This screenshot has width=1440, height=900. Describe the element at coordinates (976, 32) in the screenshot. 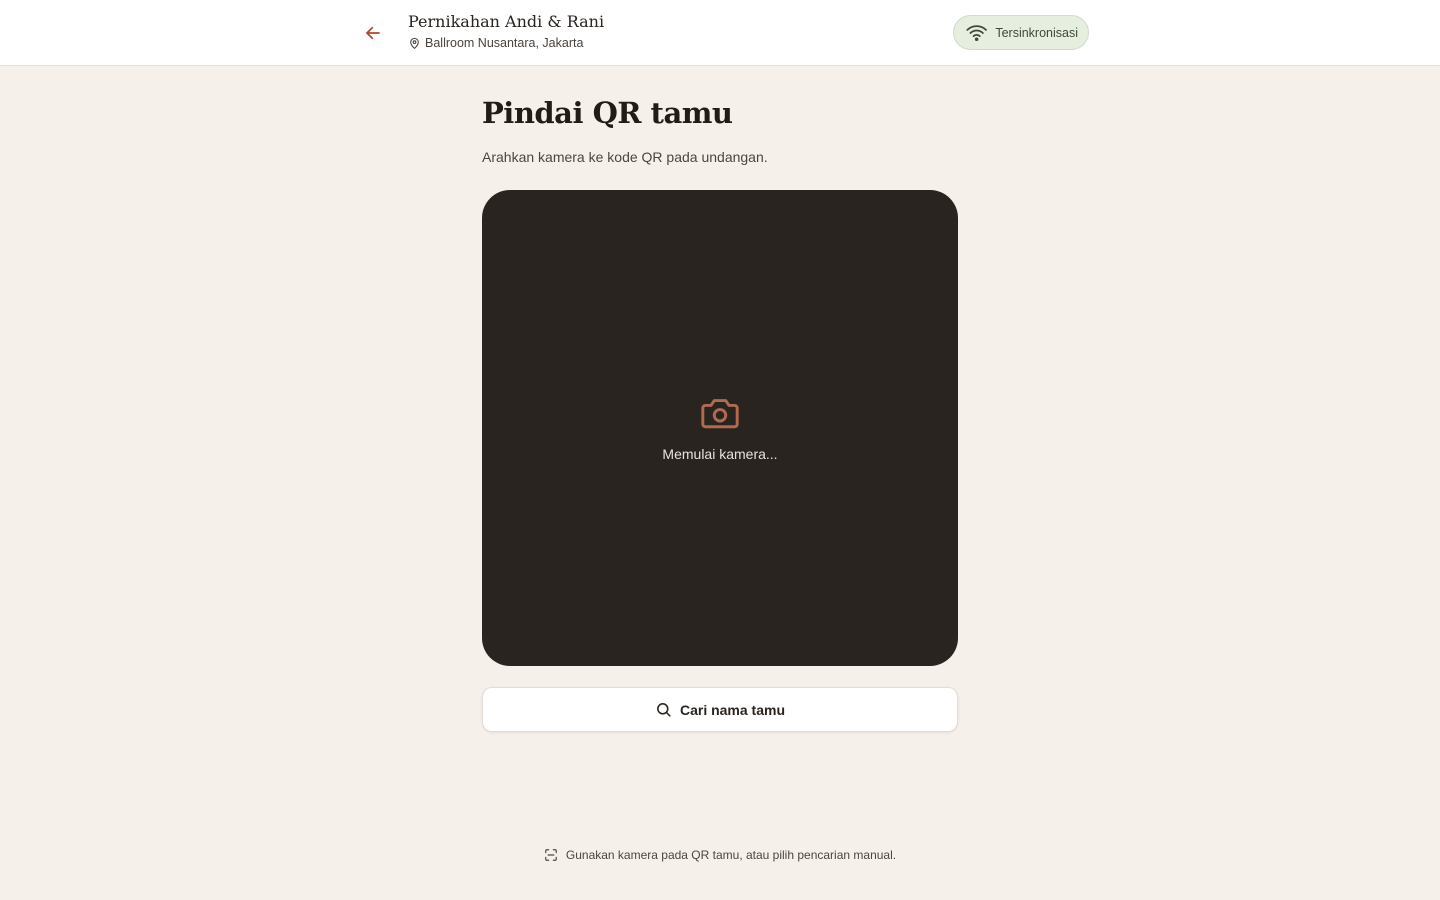

I see `wifi-icon` at that location.